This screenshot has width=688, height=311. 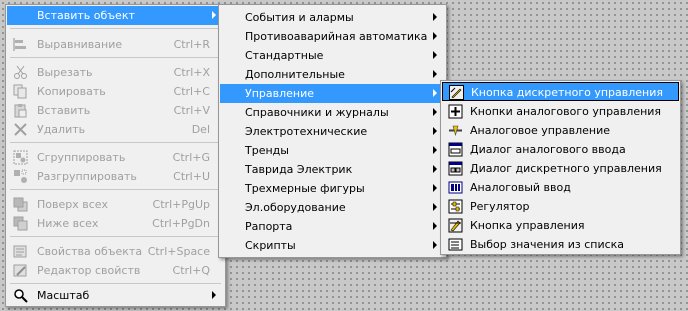 What do you see at coordinates (115, 72) in the screenshot?
I see `menu-item-cut: Вырезать Ctrl+X` at bounding box center [115, 72].